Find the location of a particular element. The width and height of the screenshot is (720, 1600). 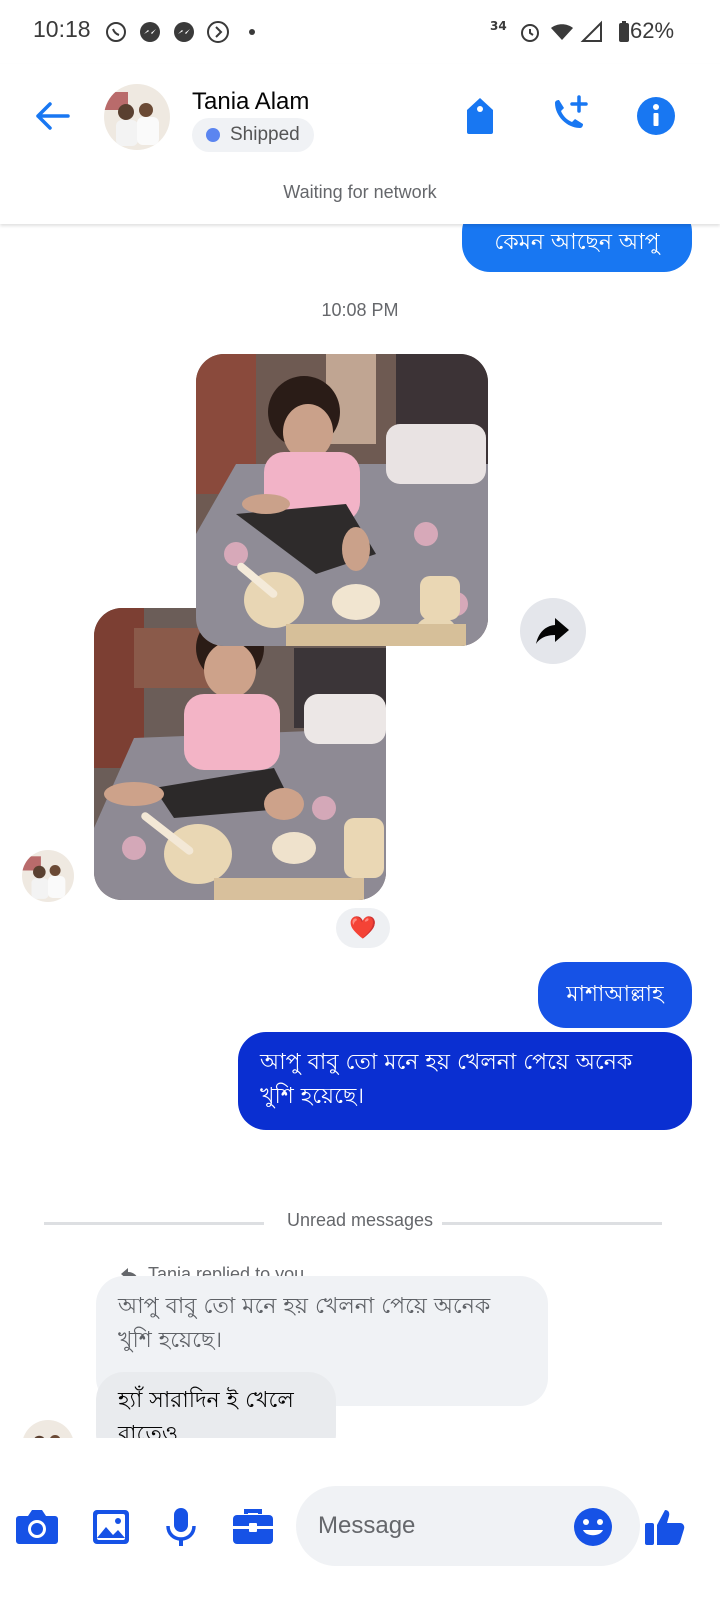

emoji-button is located at coordinates (593, 1527).